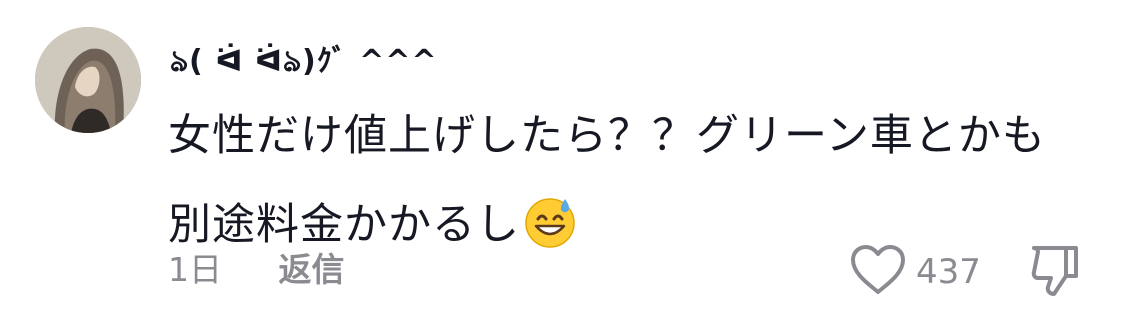  I want to click on avatar, so click(88, 80).